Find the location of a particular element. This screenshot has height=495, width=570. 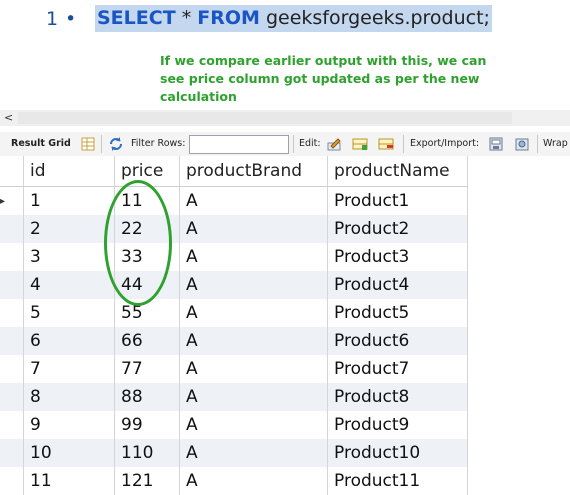

cell-id: 8 is located at coordinates (69, 397).